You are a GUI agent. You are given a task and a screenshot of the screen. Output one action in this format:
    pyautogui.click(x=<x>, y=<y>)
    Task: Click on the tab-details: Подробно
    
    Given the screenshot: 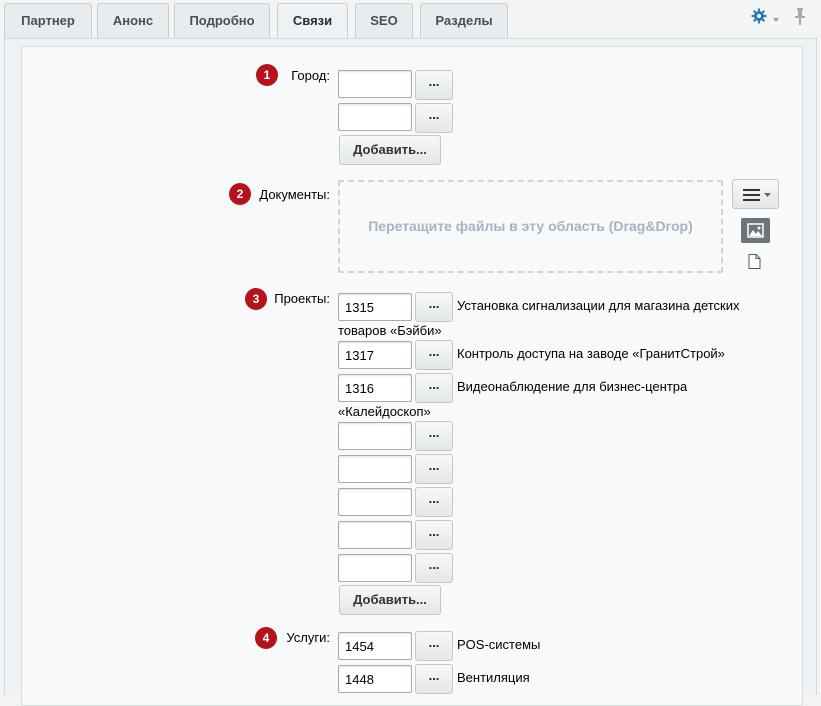 What is the action you would take?
    pyautogui.click(x=222, y=20)
    